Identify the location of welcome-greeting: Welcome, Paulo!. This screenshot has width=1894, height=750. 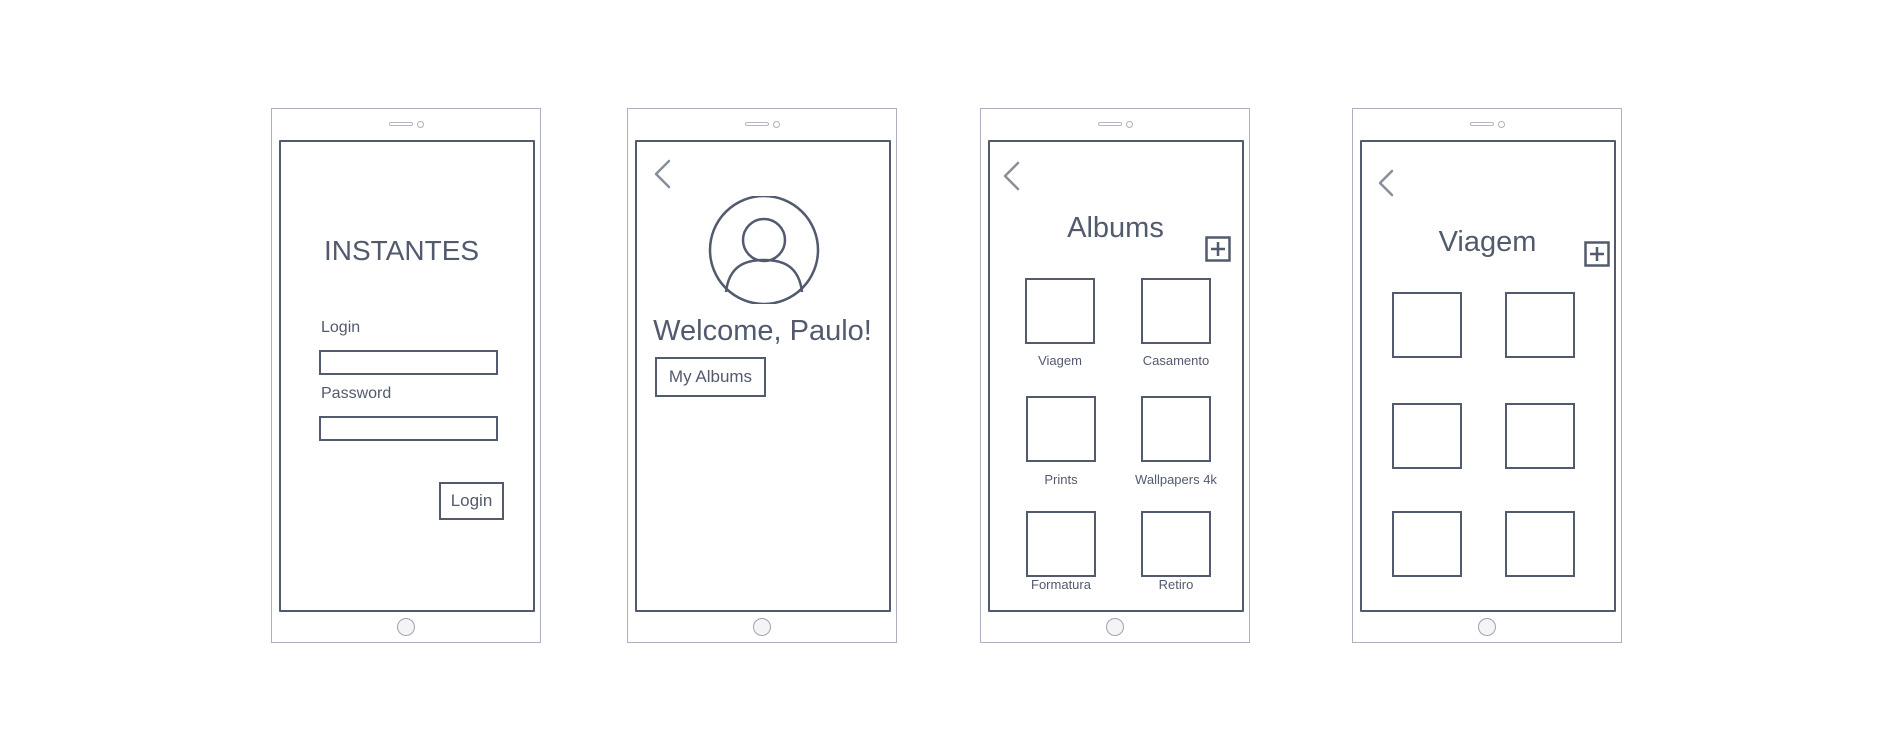
(762, 331).